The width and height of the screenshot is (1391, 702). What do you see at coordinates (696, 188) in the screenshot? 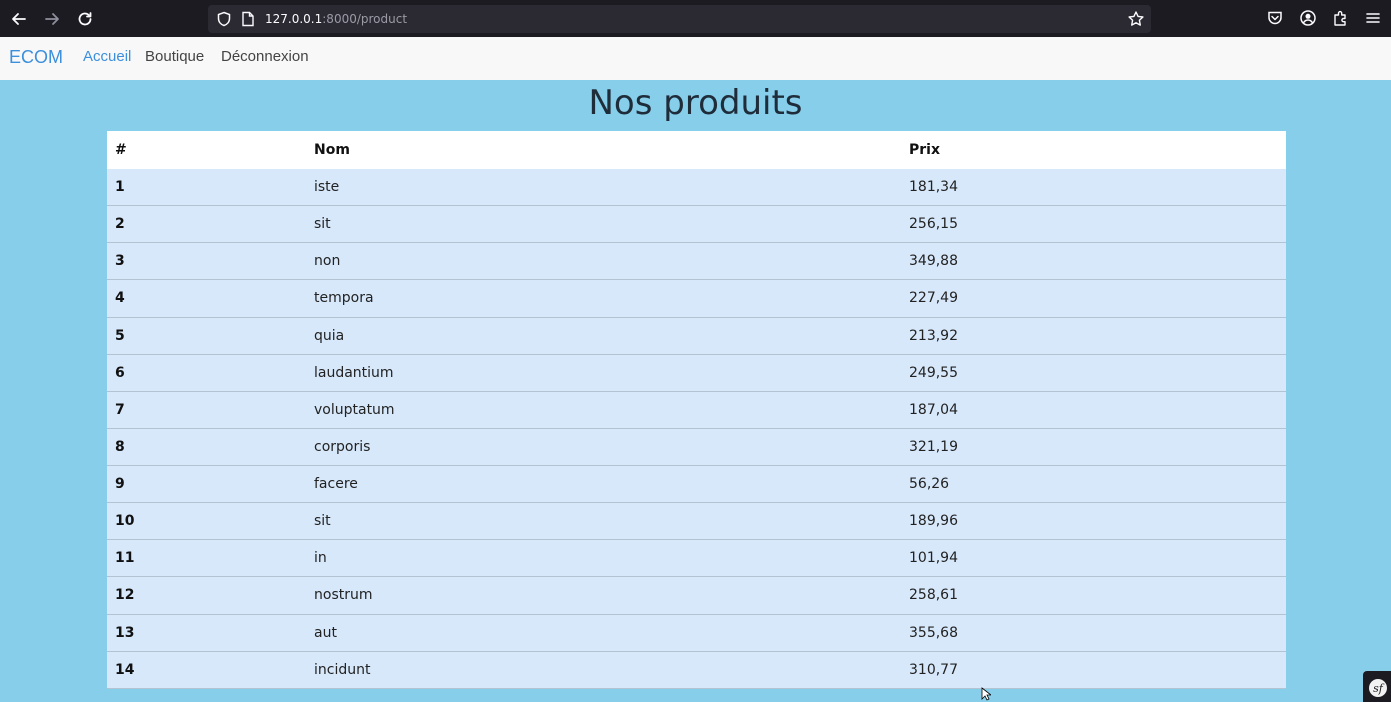
I see `table-row: 1 iste 181,34` at bounding box center [696, 188].